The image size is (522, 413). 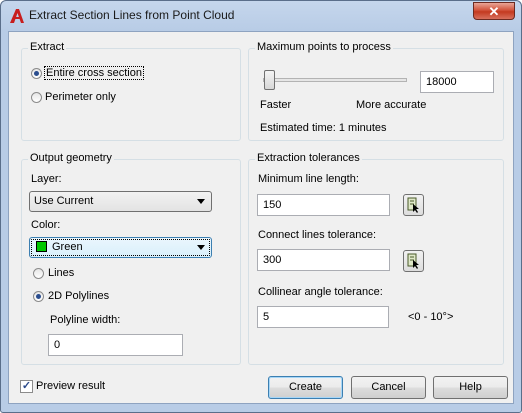 What do you see at coordinates (276, 105) in the screenshot?
I see `faster-label: Faster` at bounding box center [276, 105].